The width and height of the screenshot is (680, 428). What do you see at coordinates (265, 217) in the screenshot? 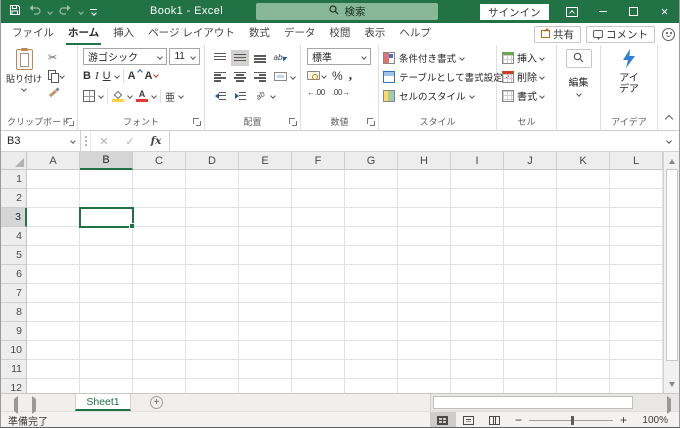
I see `cell-E3` at bounding box center [265, 217].